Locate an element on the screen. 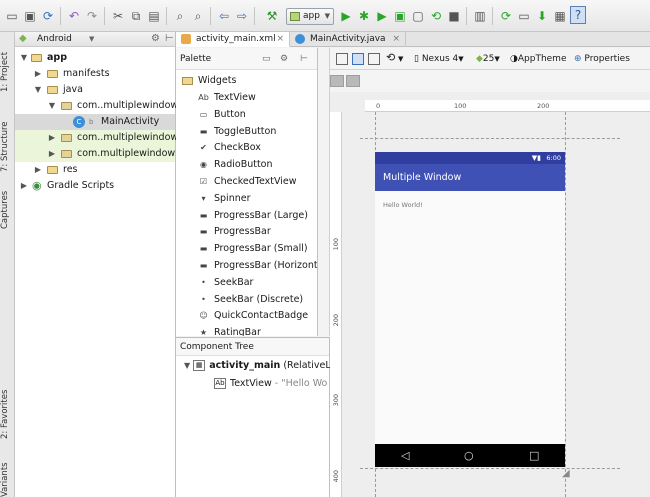  zoom-in-button is located at coordinates (353, 81).